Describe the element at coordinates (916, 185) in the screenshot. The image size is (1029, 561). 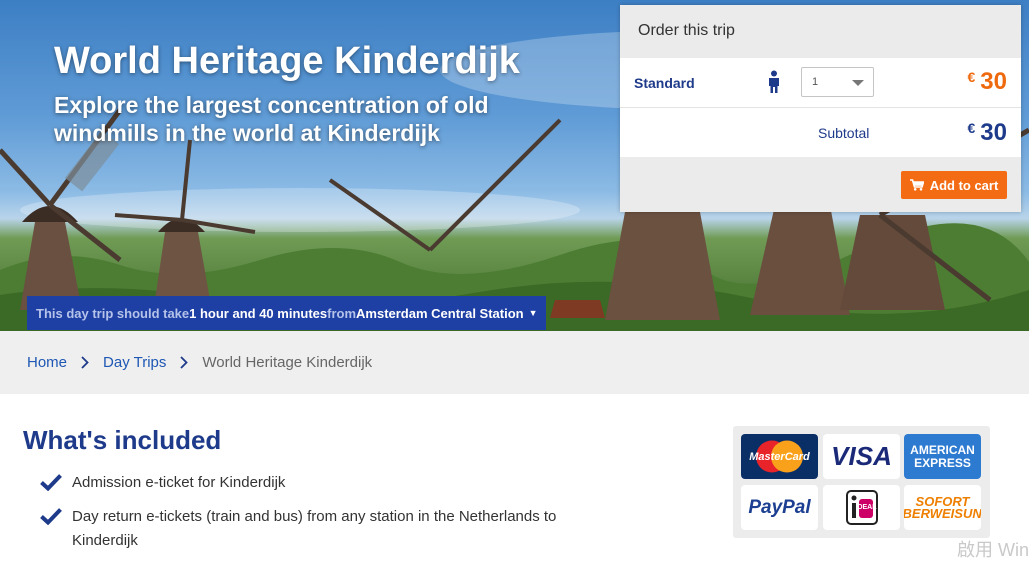
I see `cart-icon` at that location.